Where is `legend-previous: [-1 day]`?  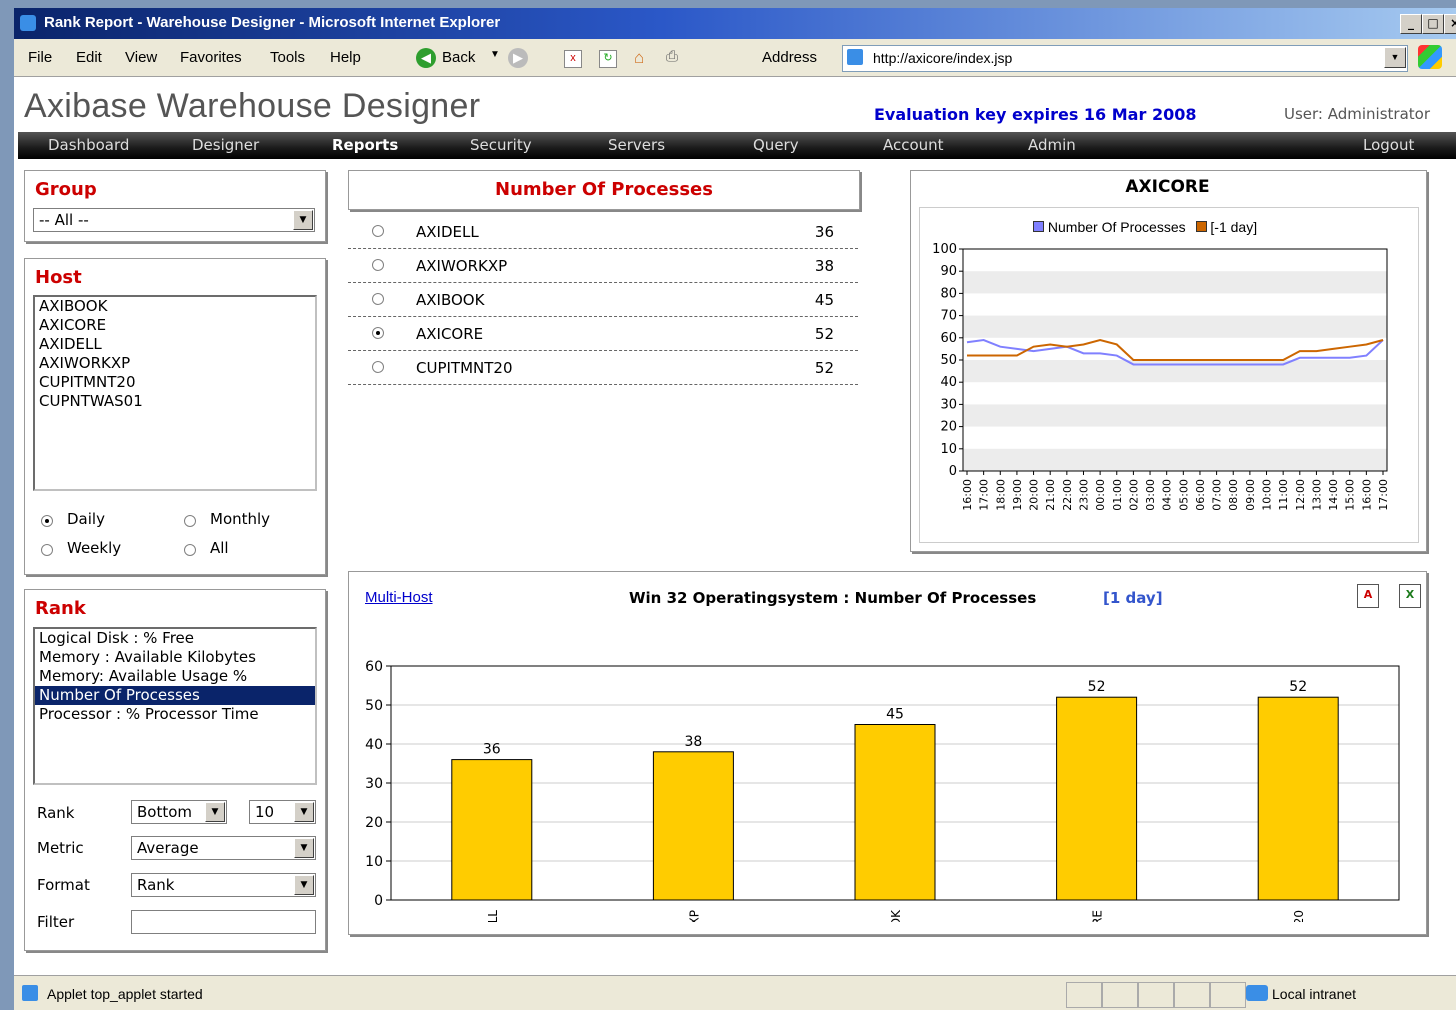
legend-previous: [-1 day] is located at coordinates (1234, 227).